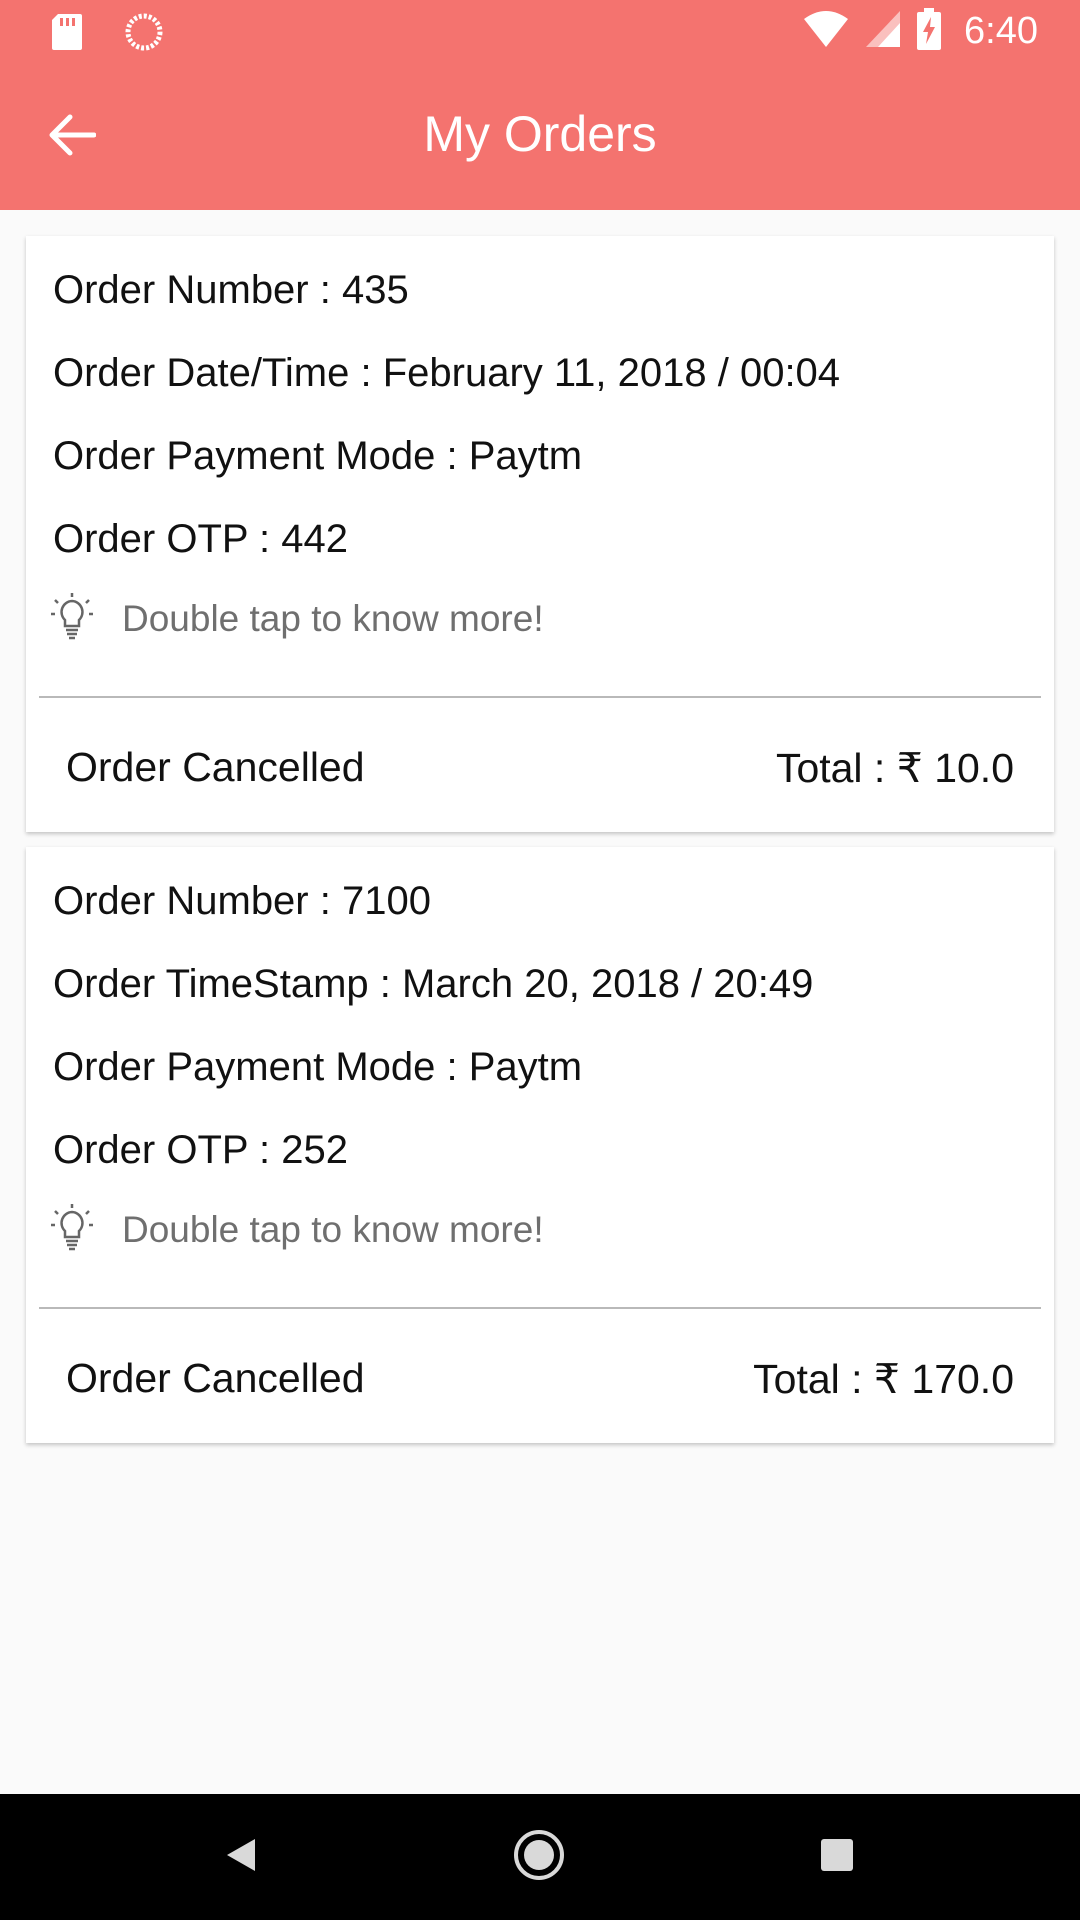  Describe the element at coordinates (826, 31) in the screenshot. I see `wifi-icon` at that location.